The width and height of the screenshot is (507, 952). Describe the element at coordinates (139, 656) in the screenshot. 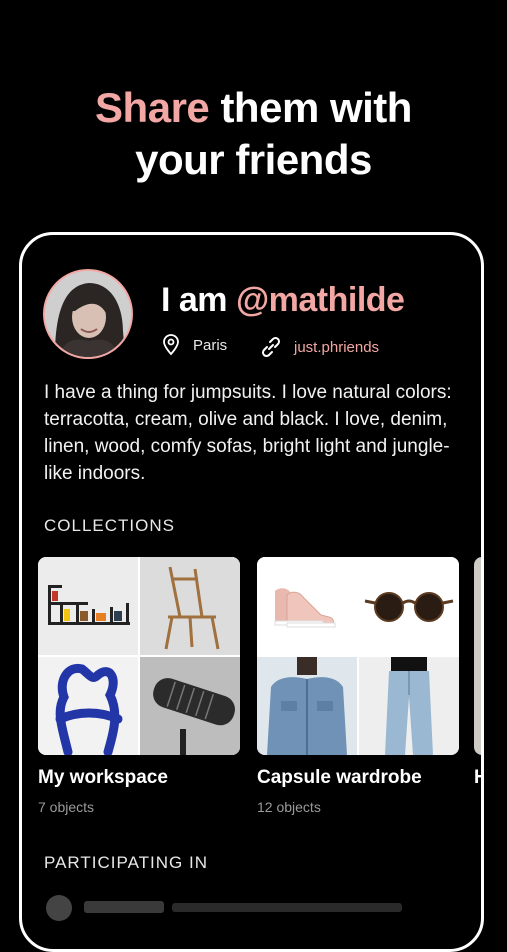

I see `collection-card-workspace` at that location.